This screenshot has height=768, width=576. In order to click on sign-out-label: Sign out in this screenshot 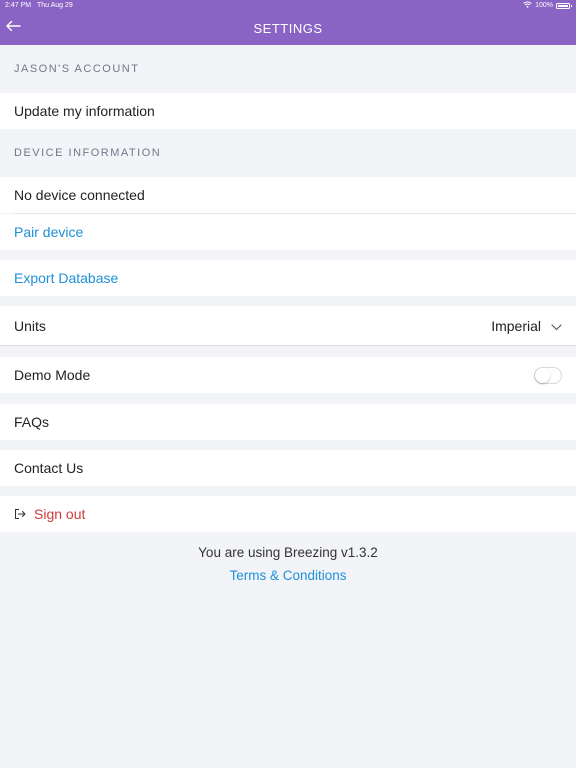, I will do `click(60, 514)`.